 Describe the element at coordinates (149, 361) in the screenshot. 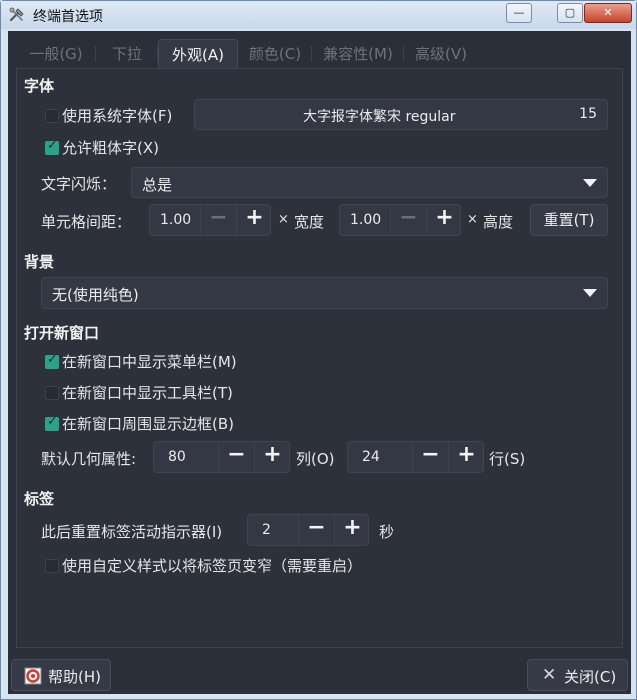

I see `show-menubar-label: 在新窗口中显示菜单栏(M)` at that location.